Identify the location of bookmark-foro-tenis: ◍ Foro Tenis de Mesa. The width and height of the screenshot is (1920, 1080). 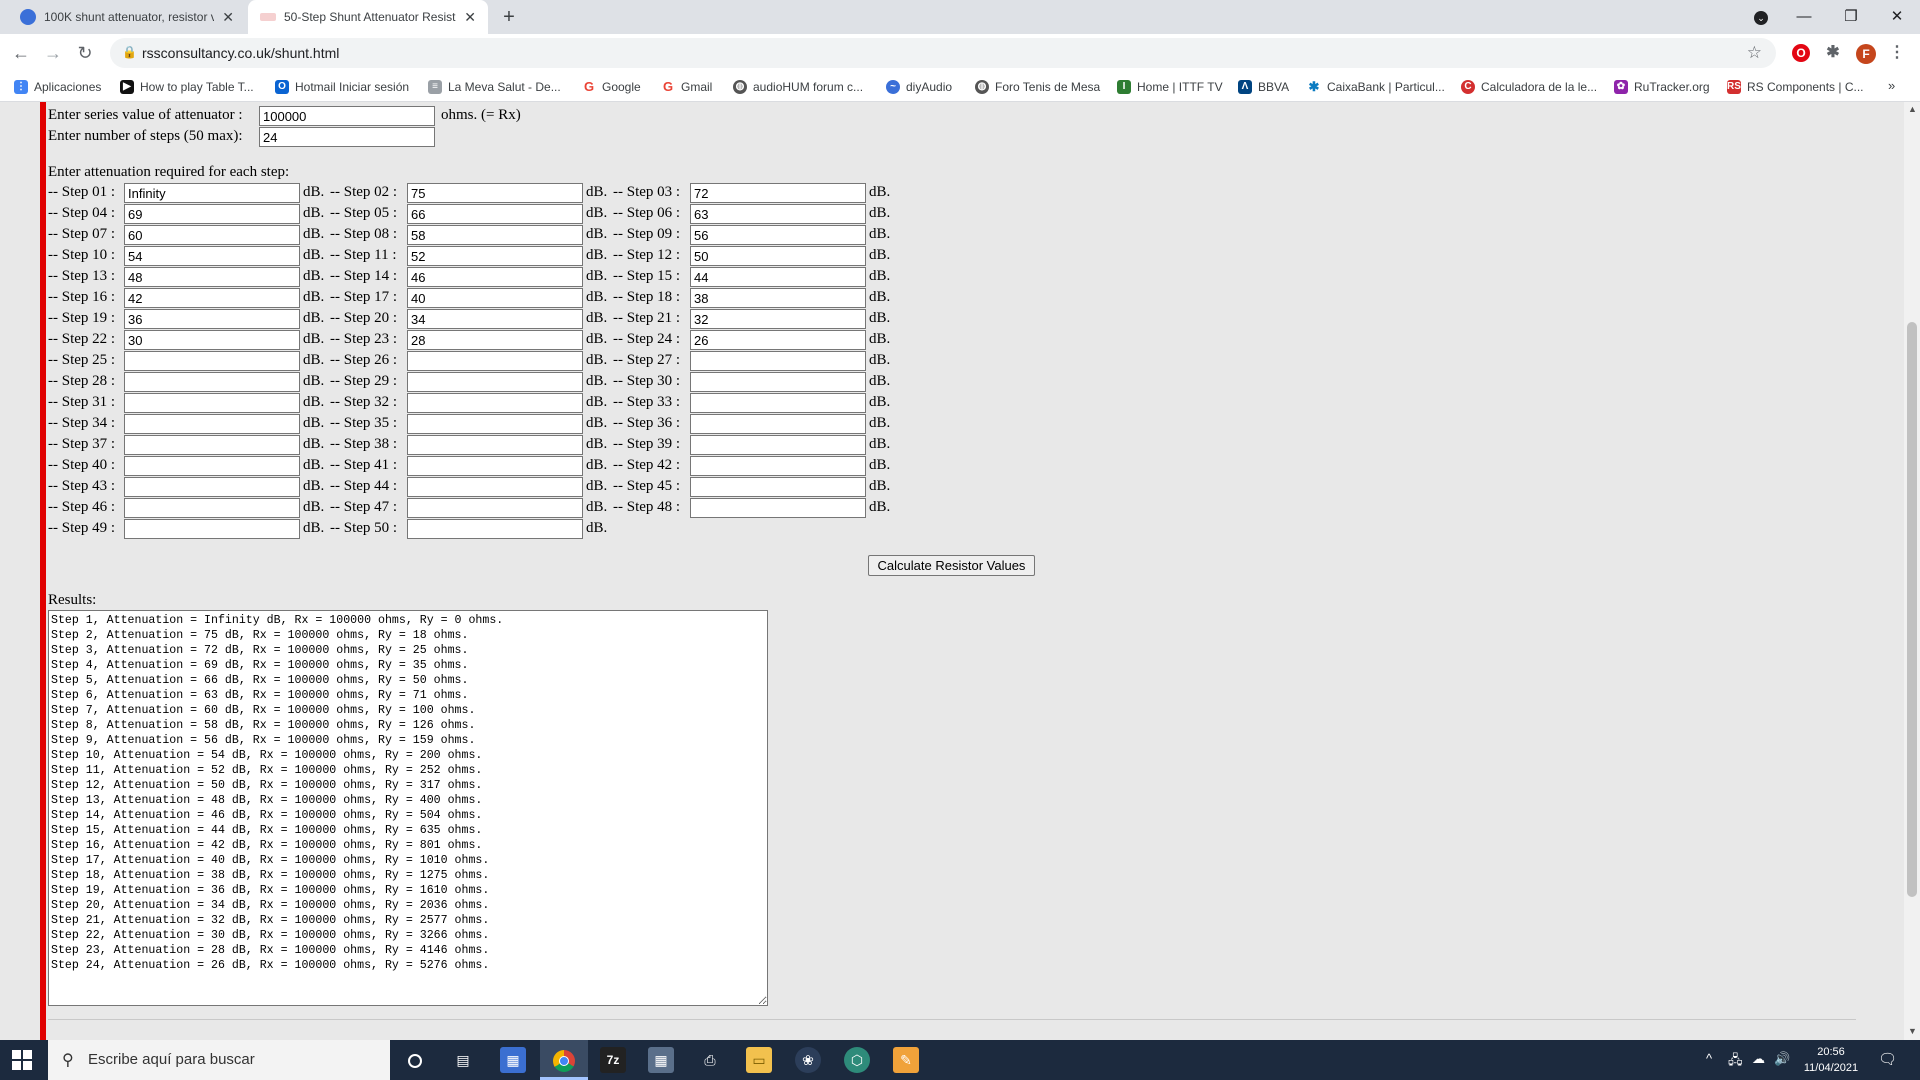
(1037, 87).